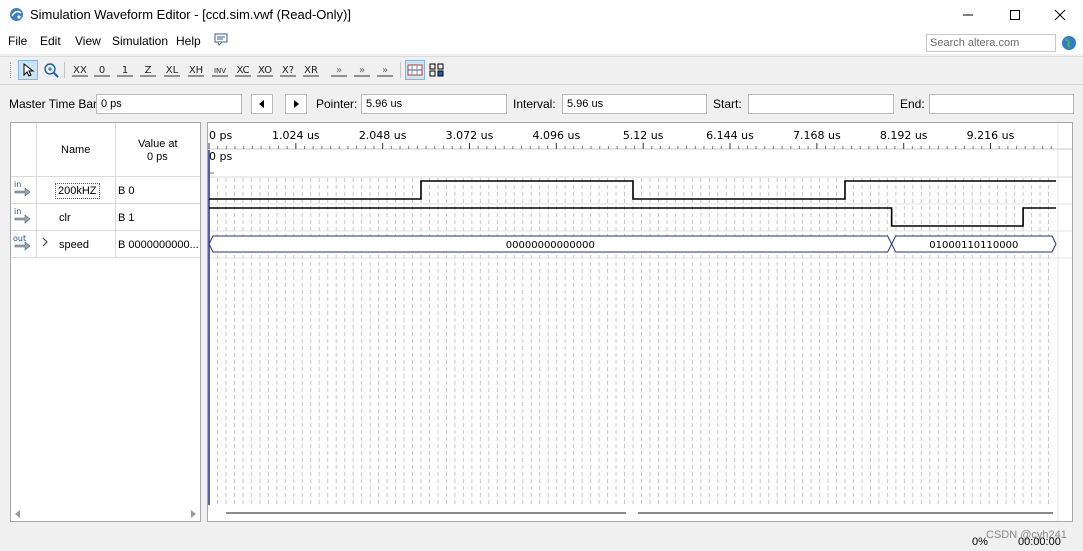 This screenshot has width=1083, height=551. What do you see at coordinates (383, 135) in the screenshot?
I see `ruler-label: 2.048 us` at bounding box center [383, 135].